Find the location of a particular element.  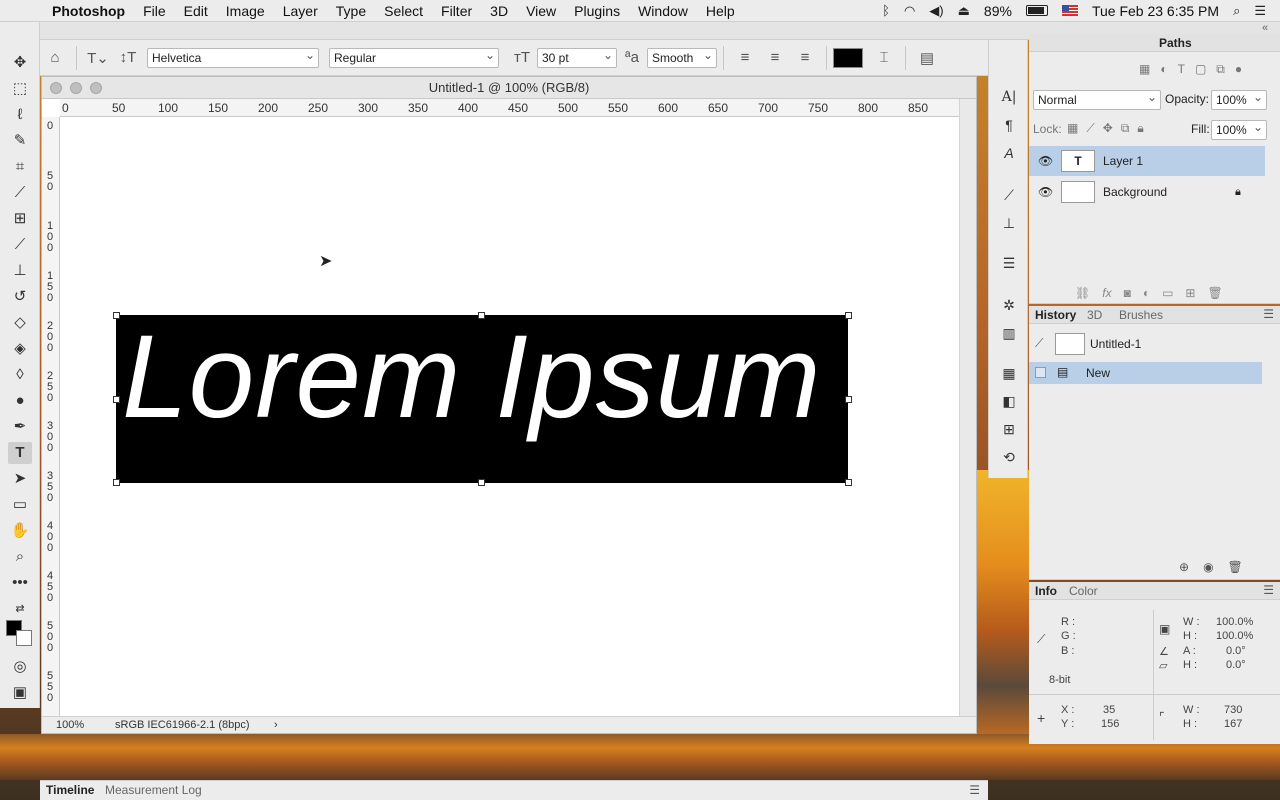

notification-center-icon: ☰ is located at coordinates (1260, 11).